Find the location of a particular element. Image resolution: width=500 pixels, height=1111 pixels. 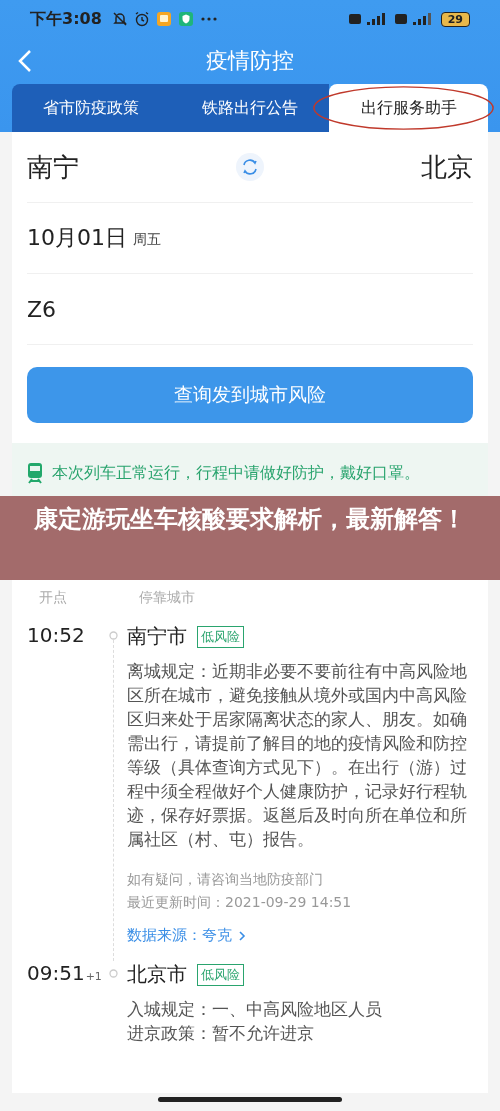

alarm-icon is located at coordinates (141, 19).